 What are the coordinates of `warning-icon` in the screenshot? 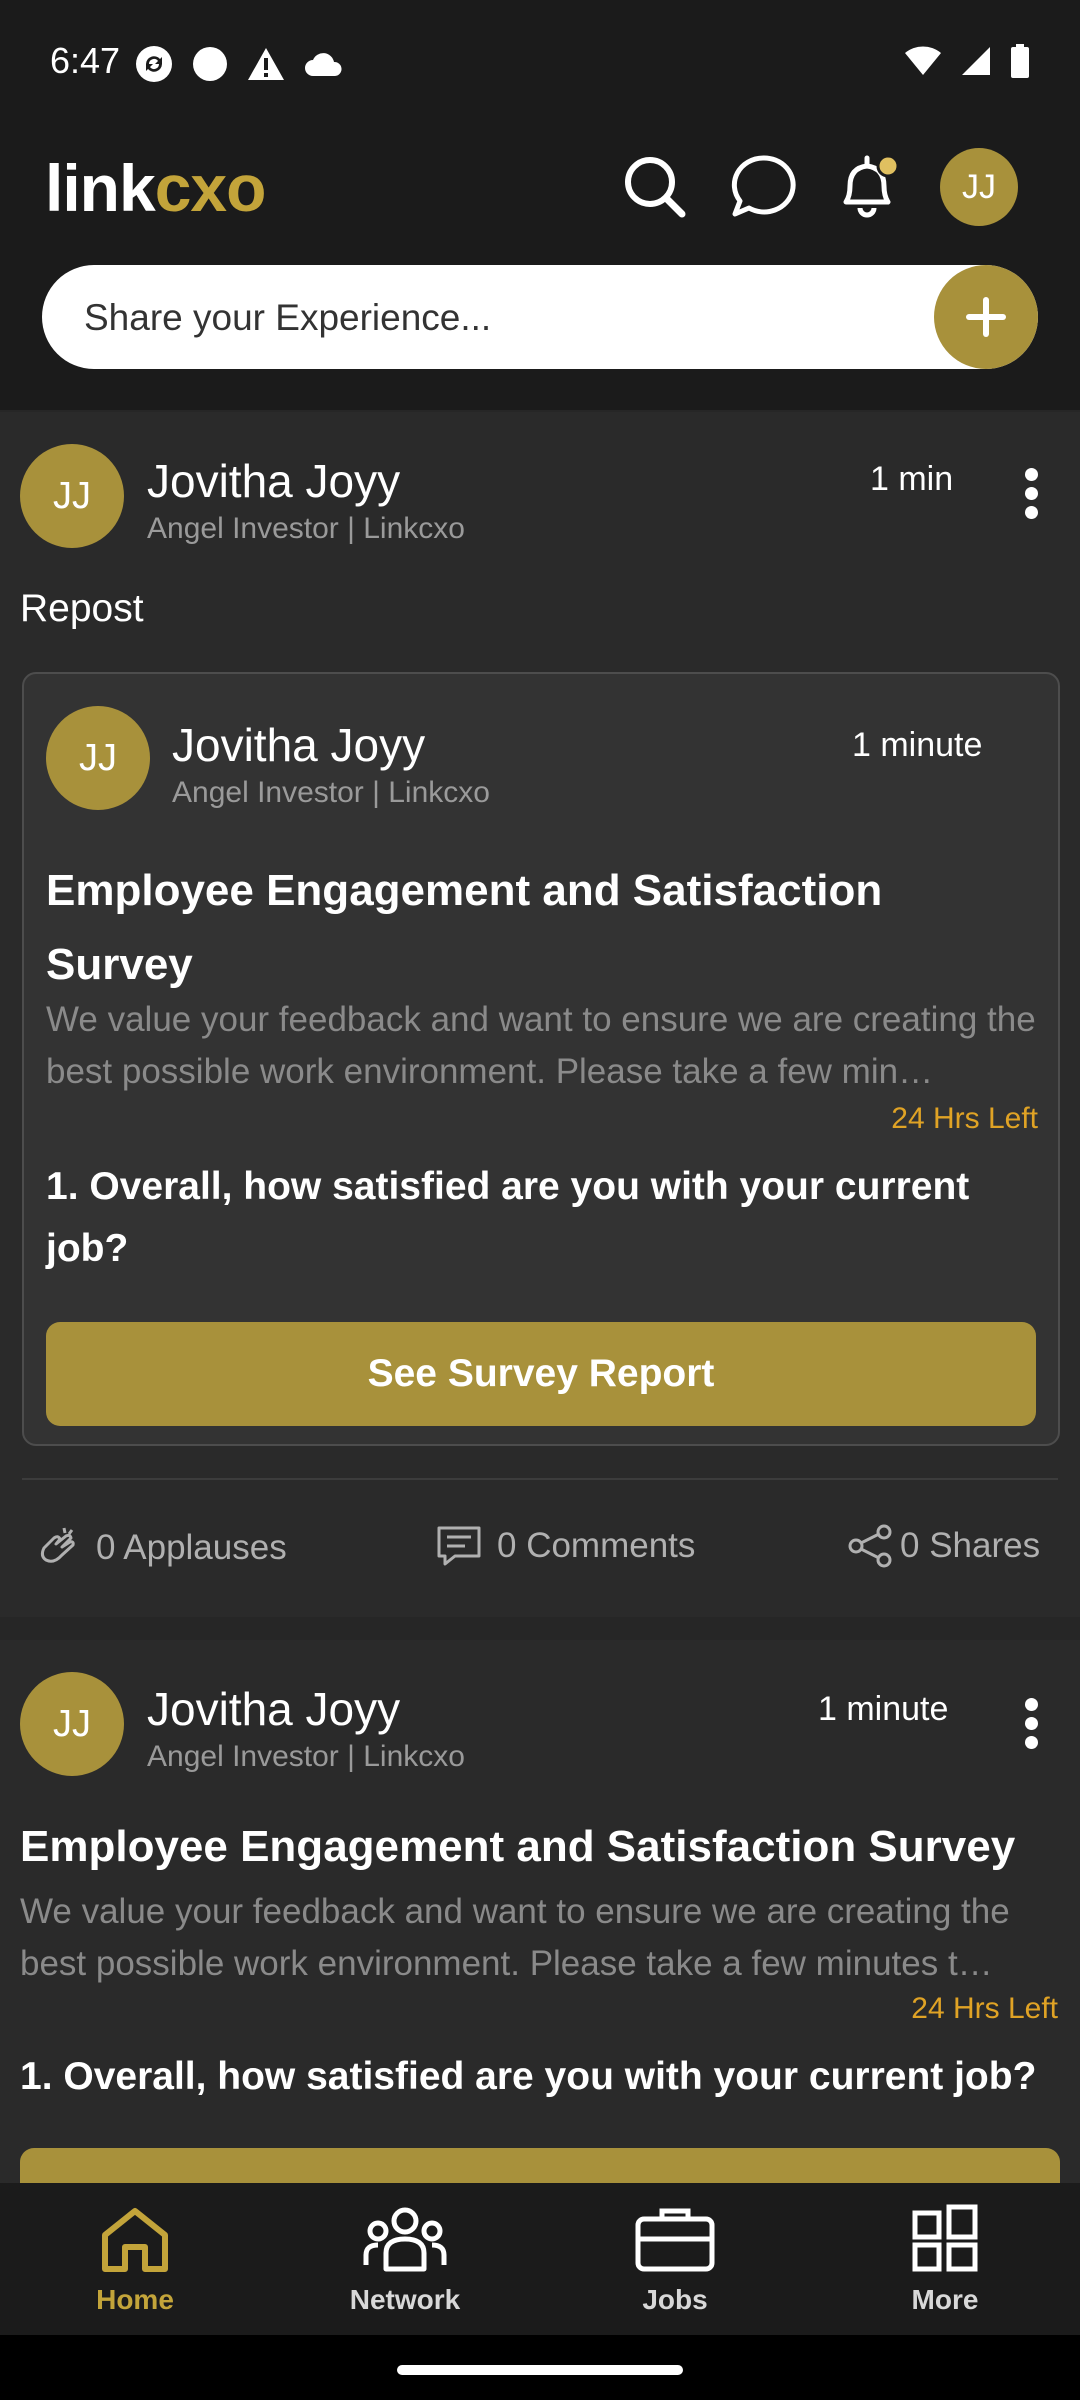 It's located at (266, 64).